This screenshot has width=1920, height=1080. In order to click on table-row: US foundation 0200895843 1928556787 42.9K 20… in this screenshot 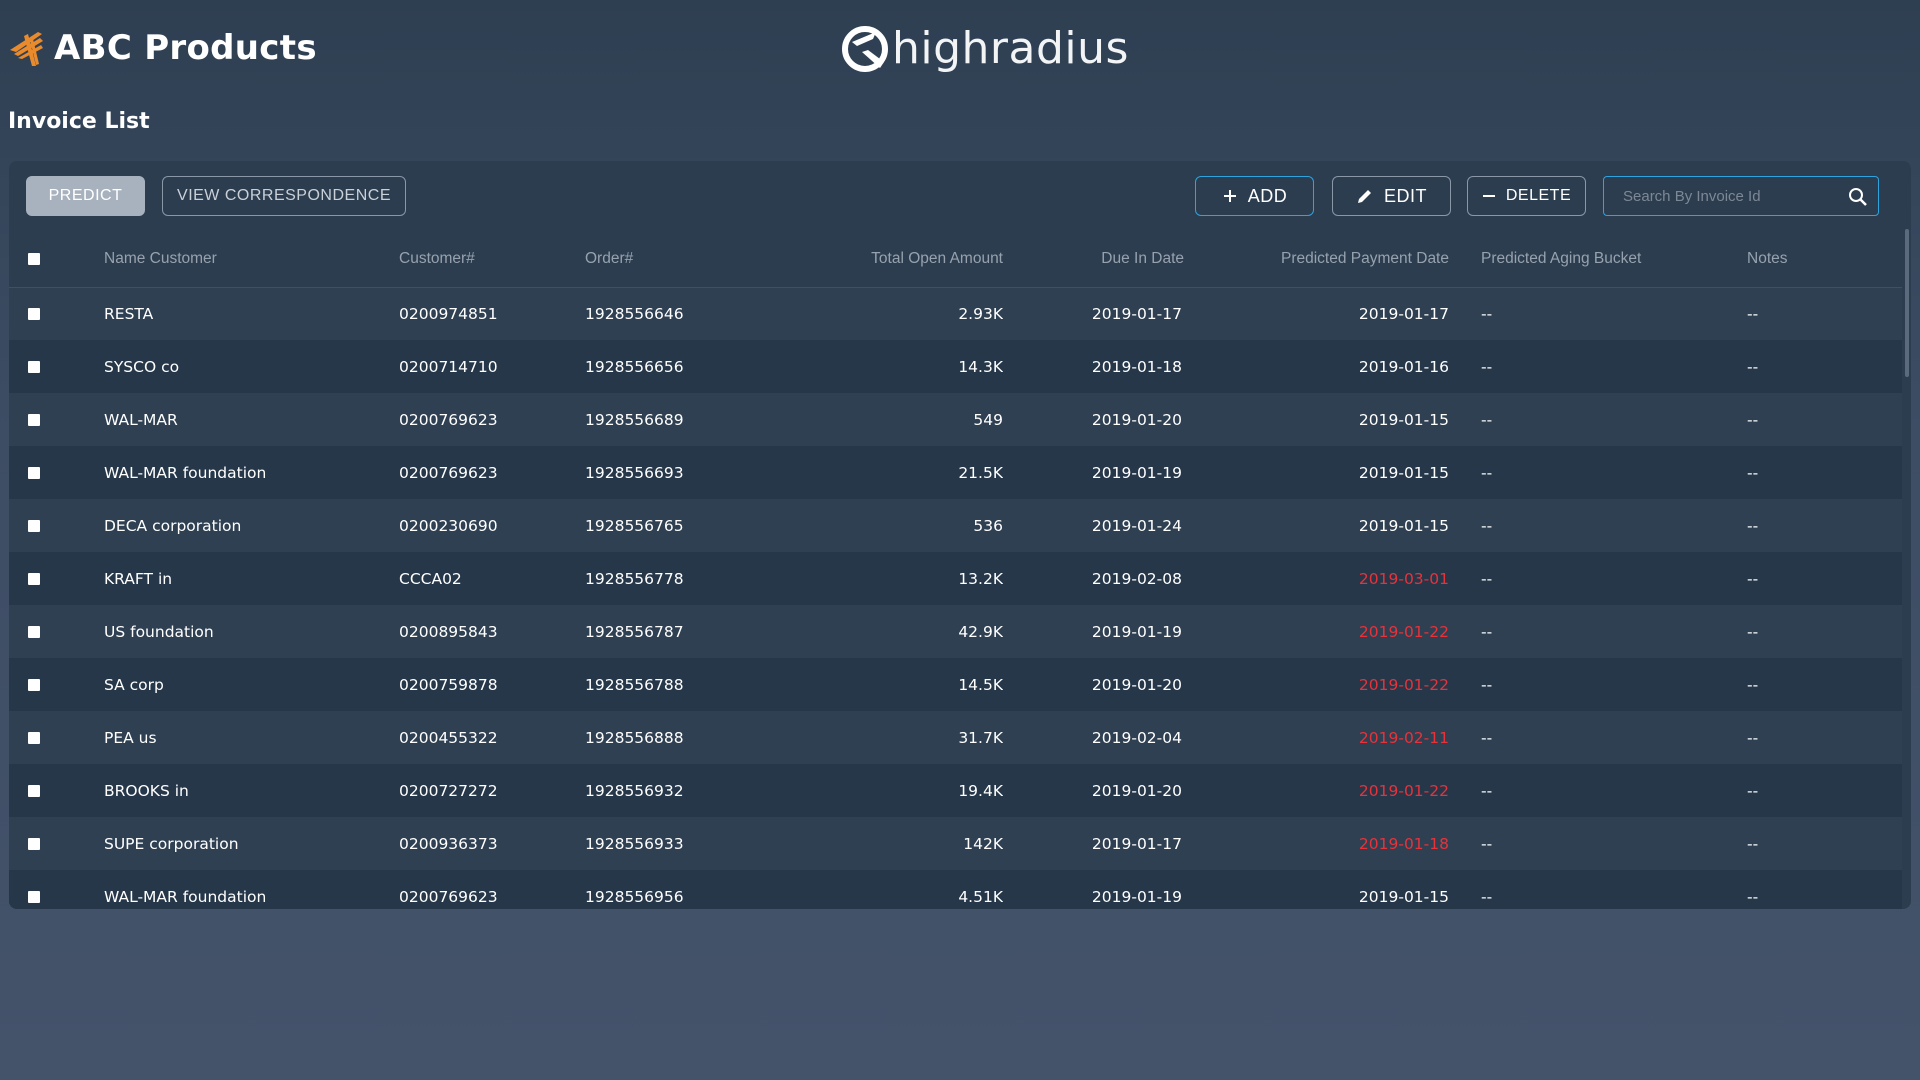, I will do `click(955, 631)`.